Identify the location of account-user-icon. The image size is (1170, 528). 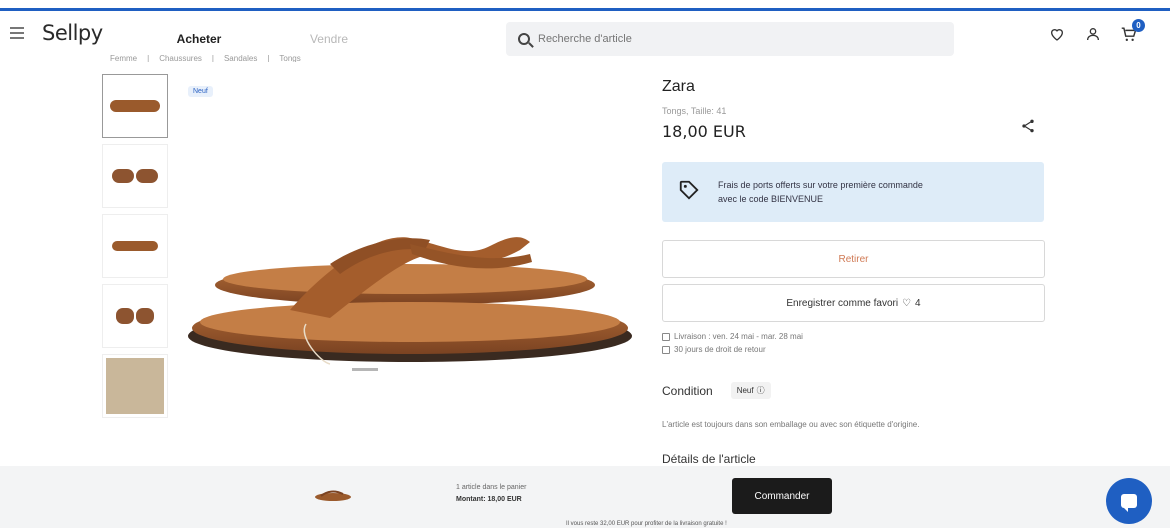
(1093, 34).